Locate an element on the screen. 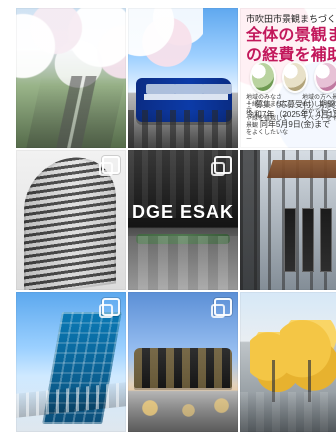 The width and height of the screenshot is (336, 432). poster-bottom-right: 地域の方へ景観 おいしいものを なかでもとられ イベントをやりた is located at coordinates (318, 108).